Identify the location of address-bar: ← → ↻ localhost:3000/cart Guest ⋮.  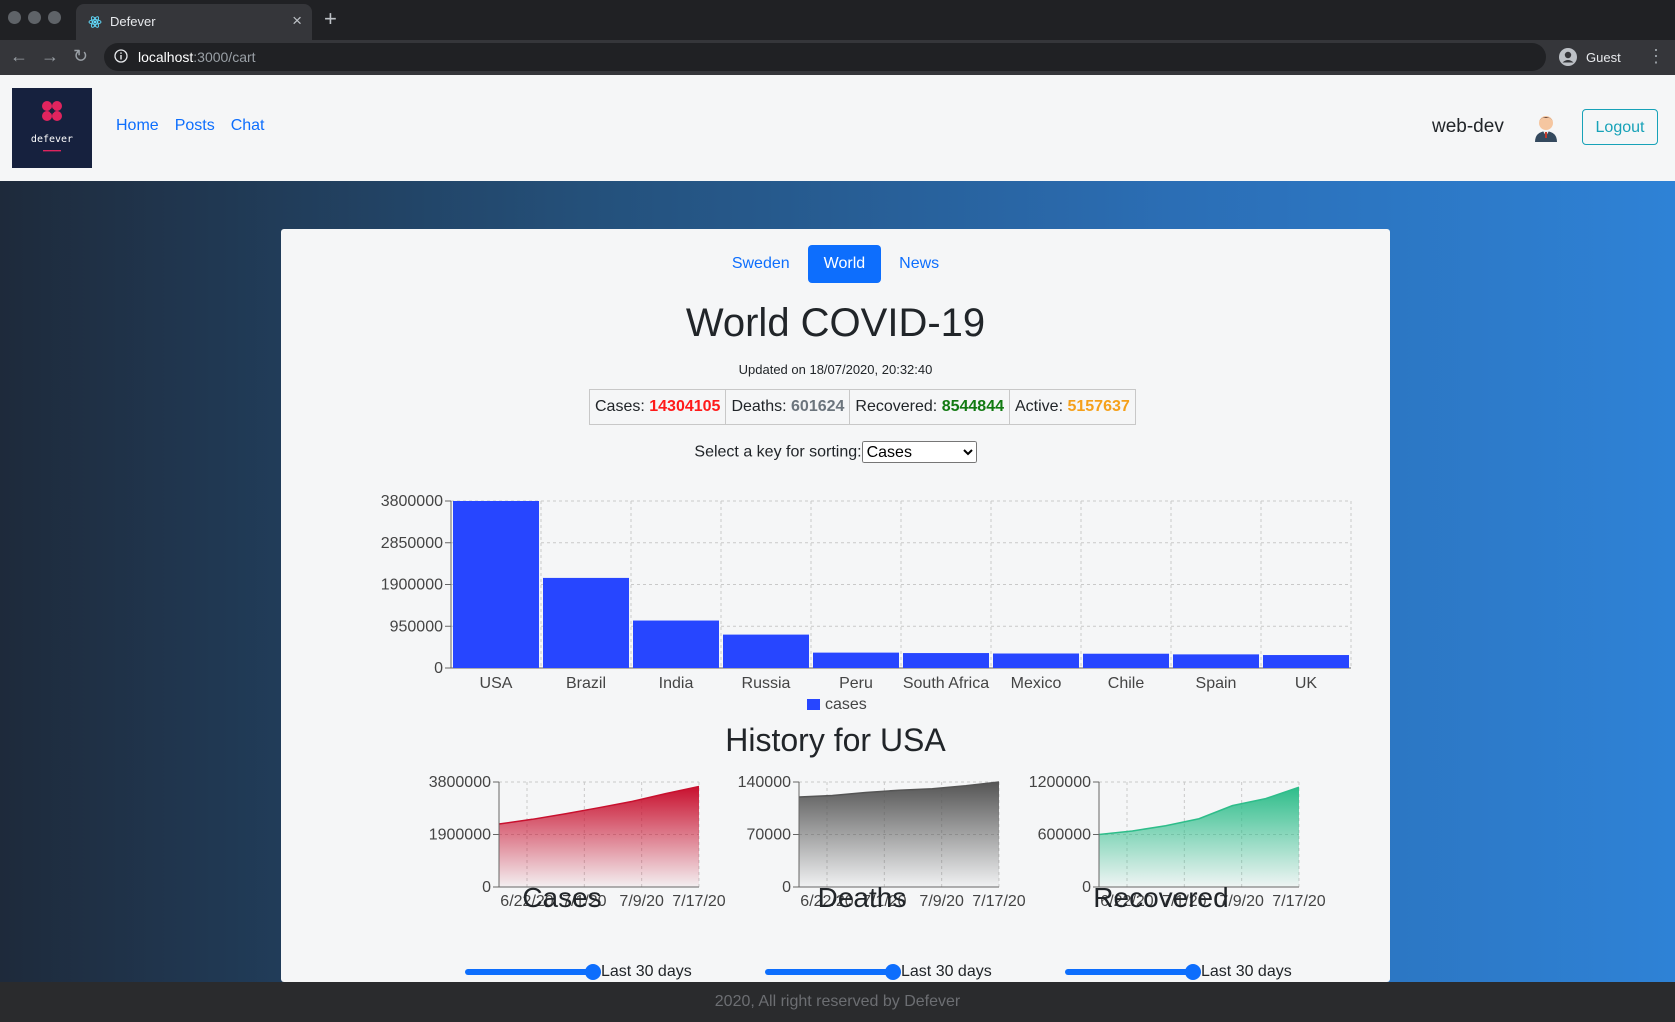
(837, 57).